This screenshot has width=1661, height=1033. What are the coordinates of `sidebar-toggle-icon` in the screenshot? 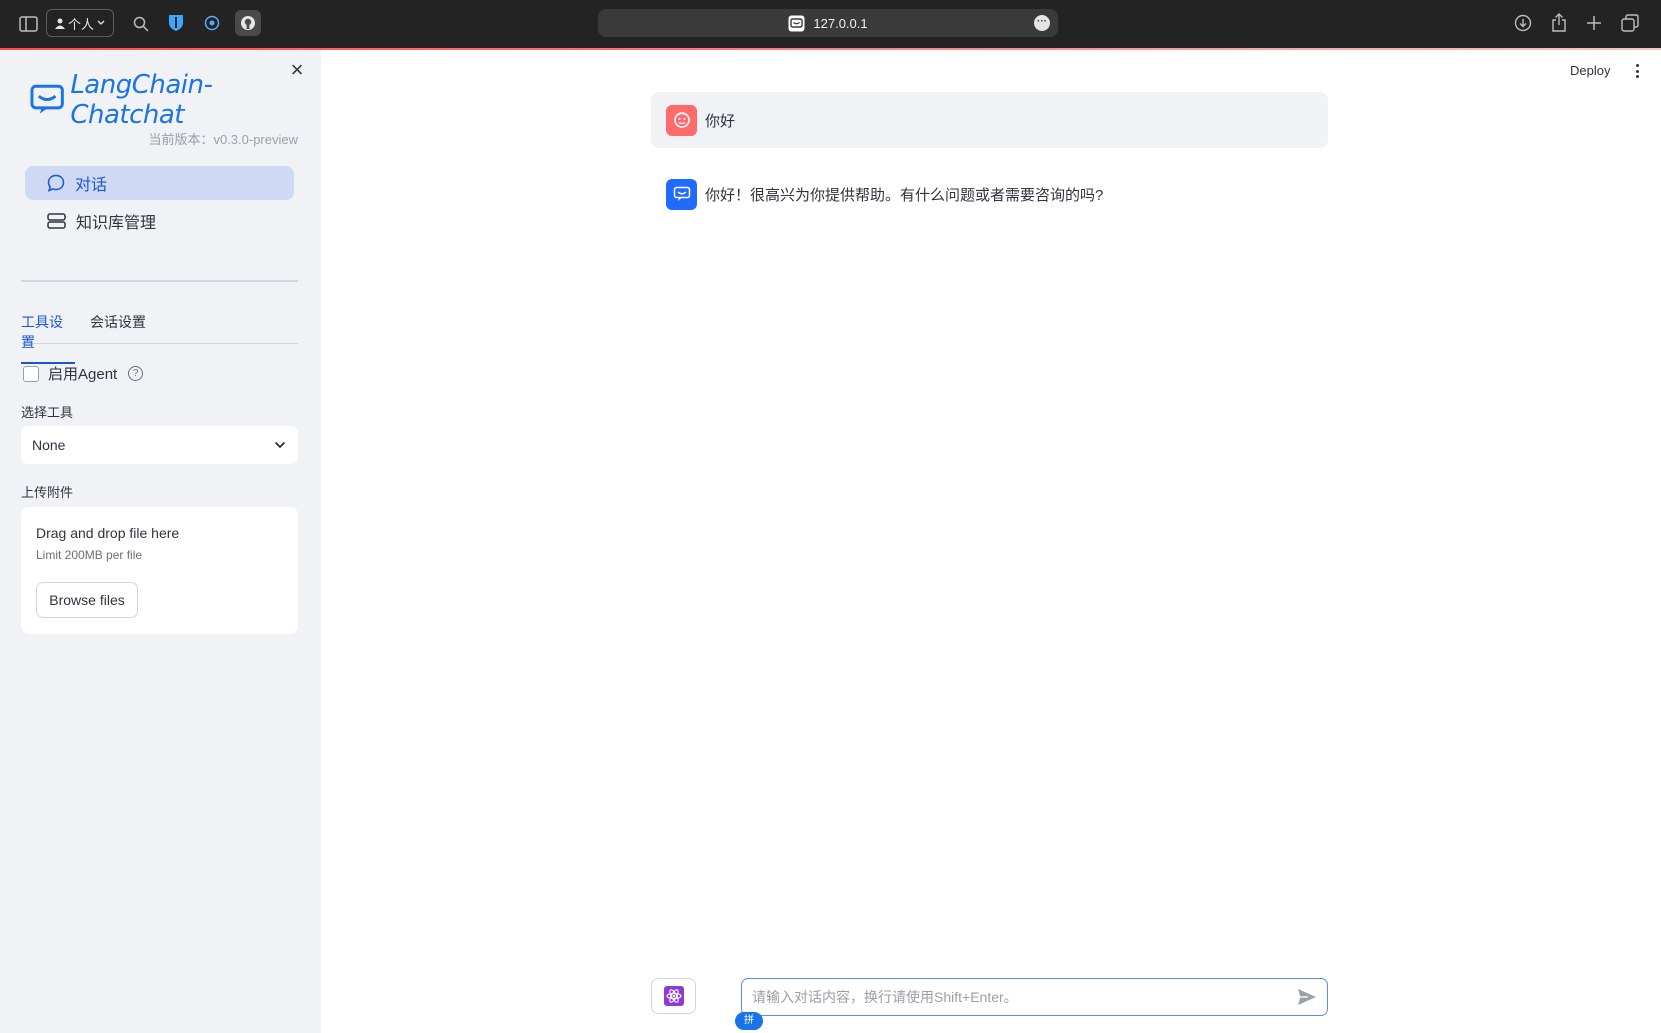 It's located at (28, 24).